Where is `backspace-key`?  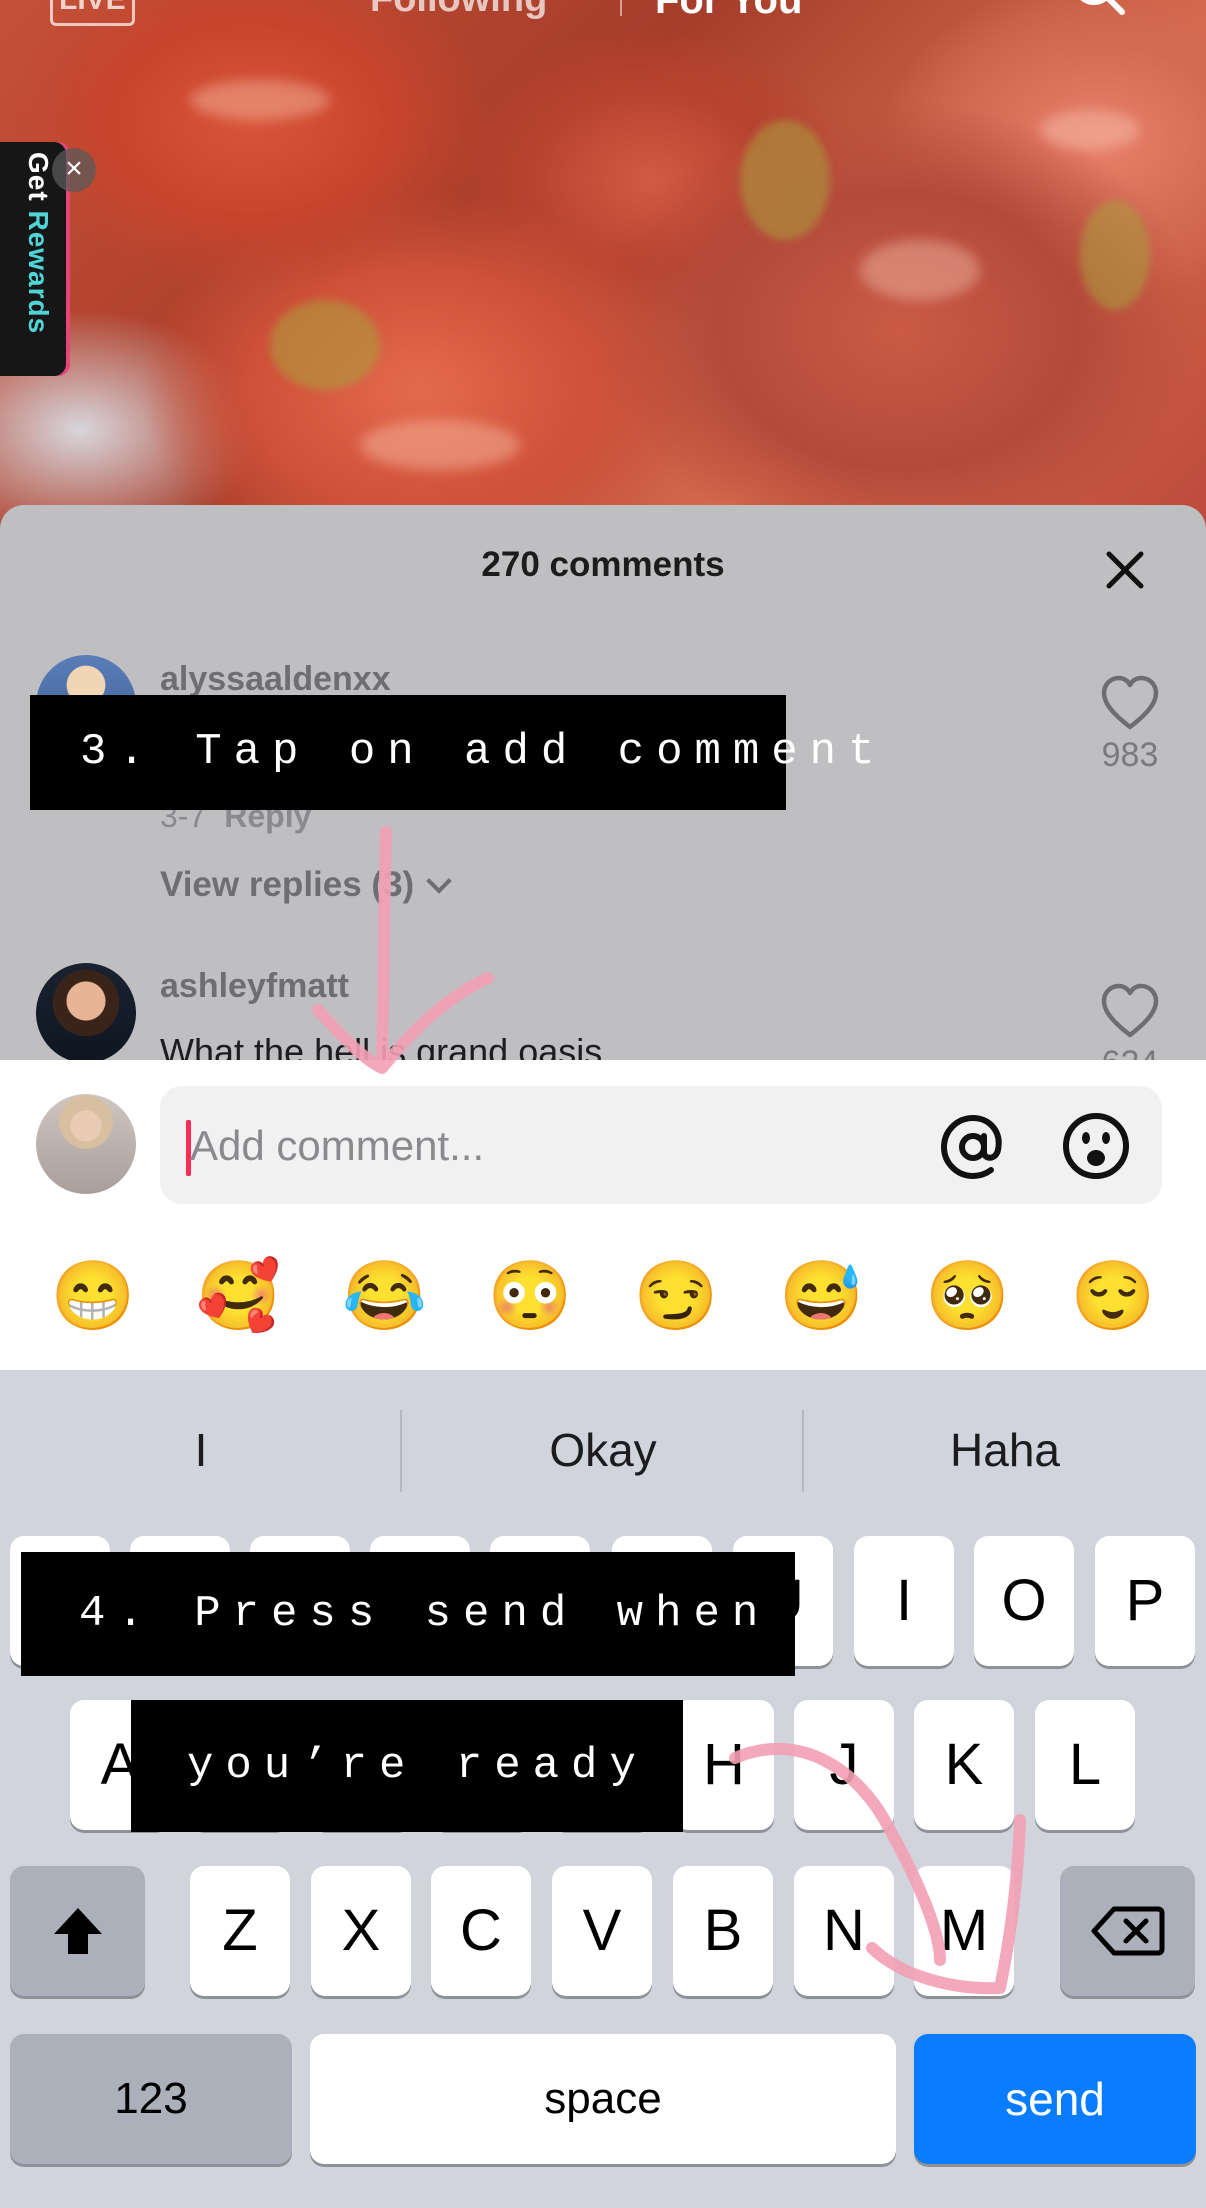
backspace-key is located at coordinates (1127, 1931).